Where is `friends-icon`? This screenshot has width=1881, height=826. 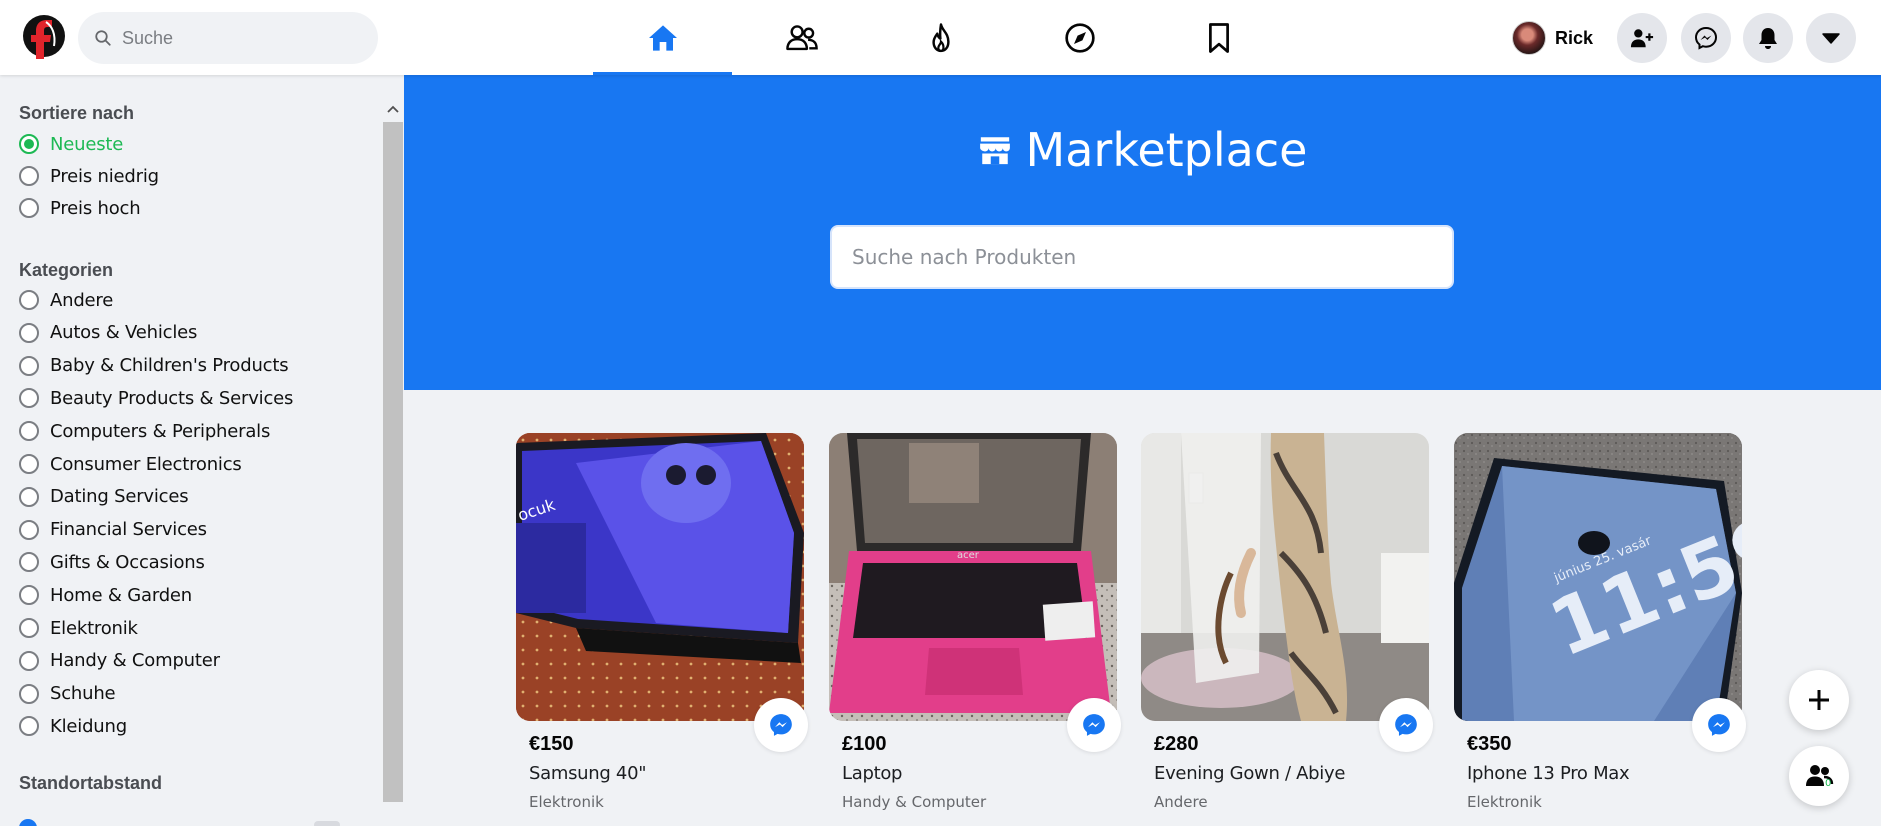 friends-icon is located at coordinates (801, 37).